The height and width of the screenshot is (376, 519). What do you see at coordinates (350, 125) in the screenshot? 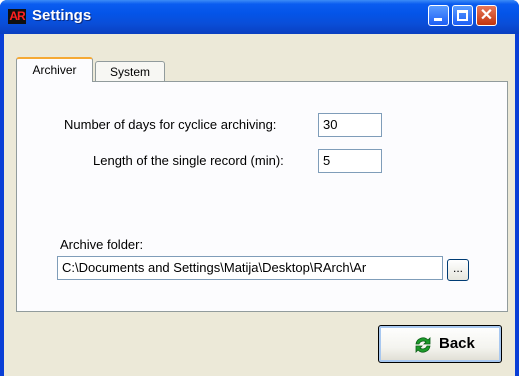
I see `days-input: 30` at bounding box center [350, 125].